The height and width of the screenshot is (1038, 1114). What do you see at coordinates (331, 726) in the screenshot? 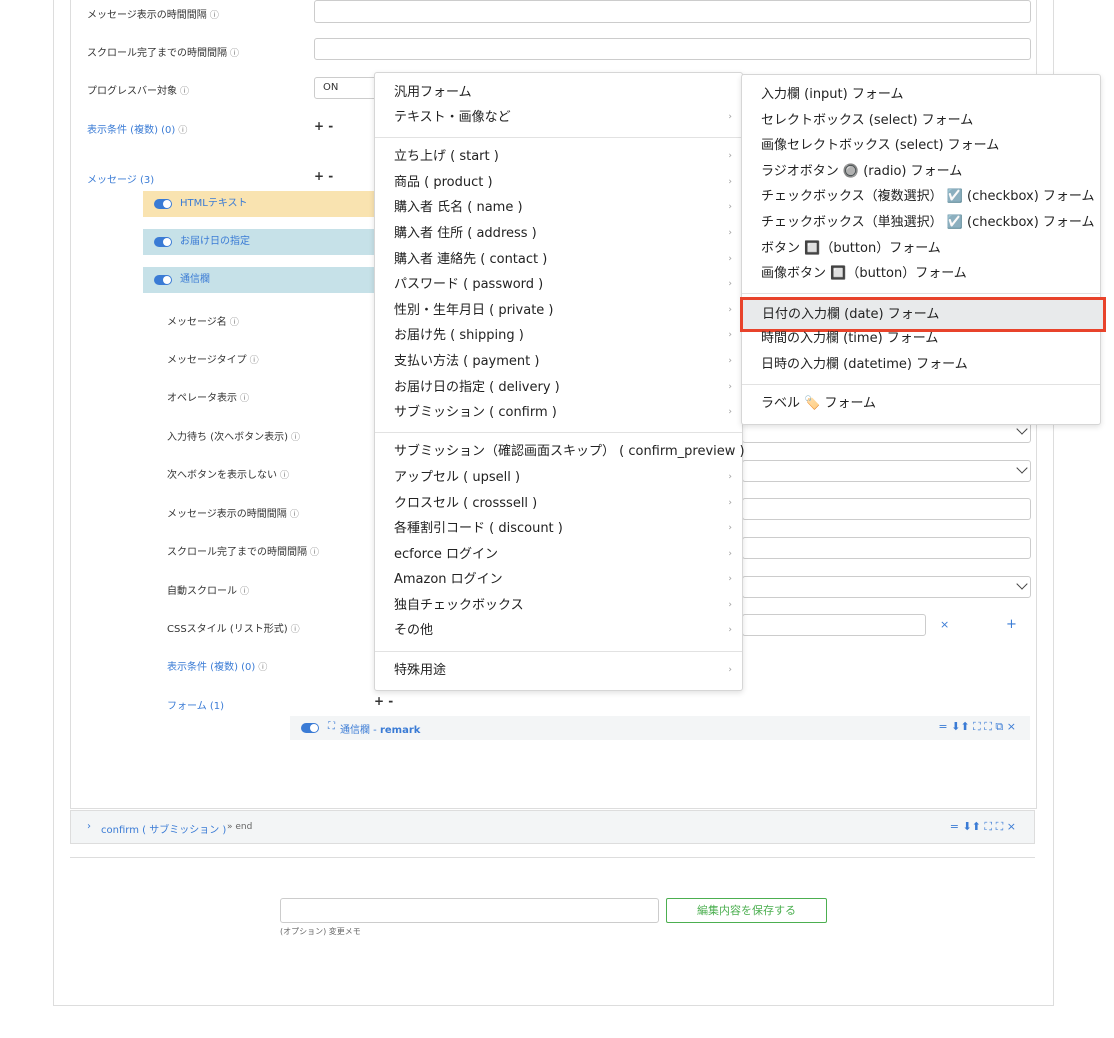
I see `expand-icon: ⛶` at bounding box center [331, 726].